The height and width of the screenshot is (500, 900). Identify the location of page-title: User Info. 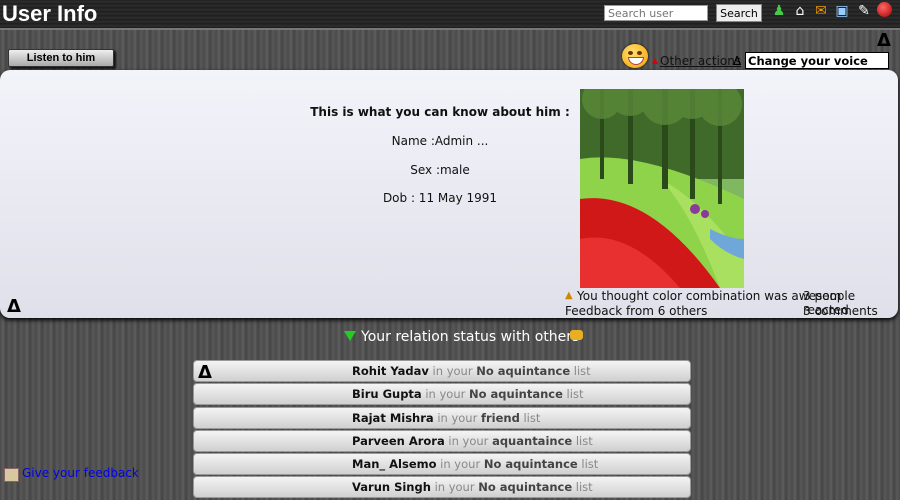
(50, 13).